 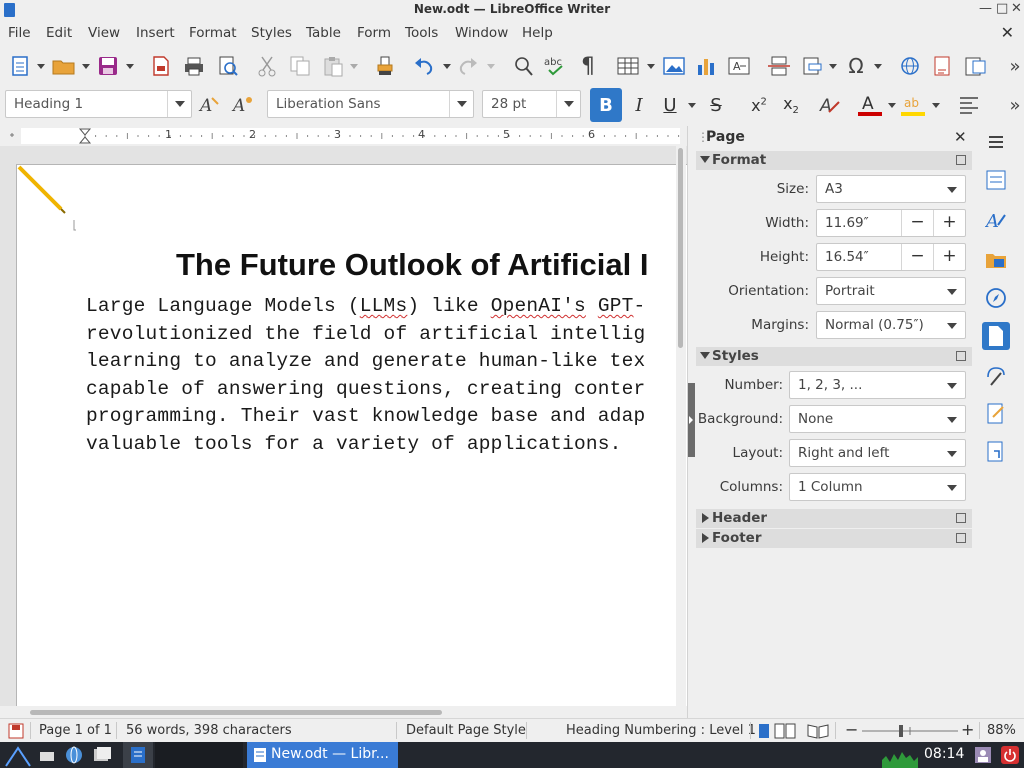 I want to click on increase-width-button: +, so click(x=949, y=223).